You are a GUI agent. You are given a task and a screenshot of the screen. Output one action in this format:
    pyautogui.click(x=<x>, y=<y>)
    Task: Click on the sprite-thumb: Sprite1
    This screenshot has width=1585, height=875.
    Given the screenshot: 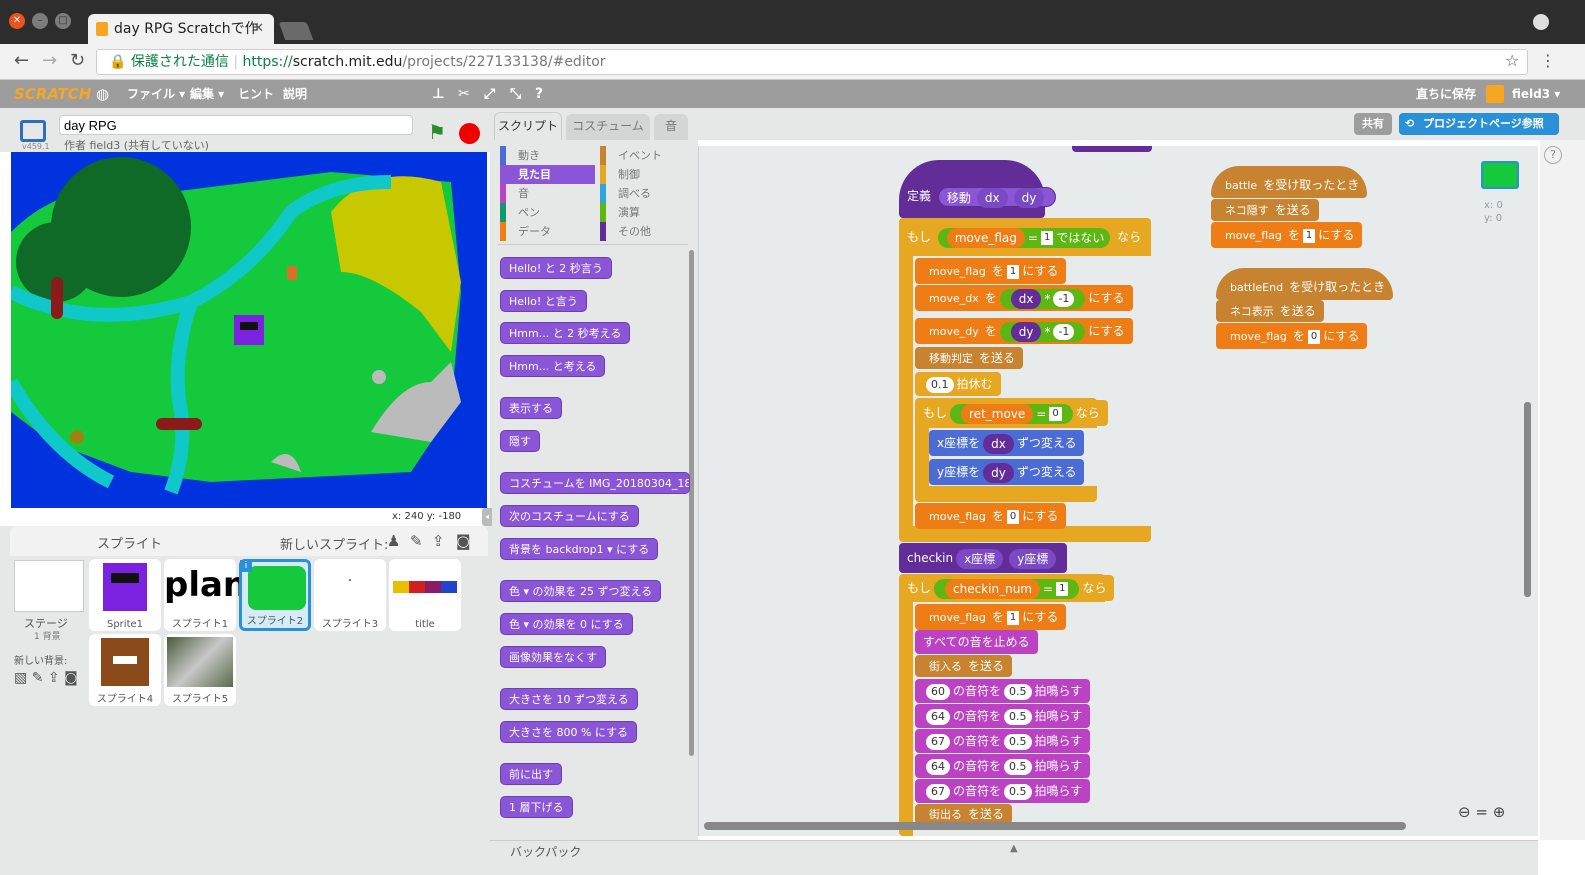 What is the action you would take?
    pyautogui.click(x=125, y=595)
    